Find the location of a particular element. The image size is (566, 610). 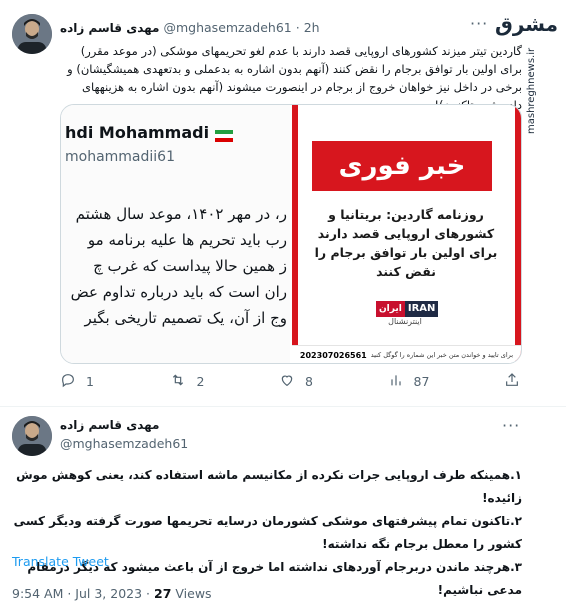

retweet-button: 2 is located at coordinates (187, 381).